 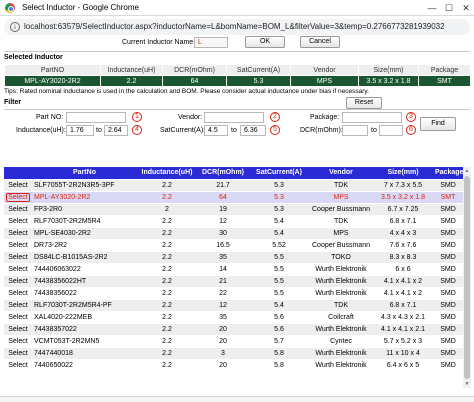 I want to click on inductance-to-label: to, so click(x=99, y=130).